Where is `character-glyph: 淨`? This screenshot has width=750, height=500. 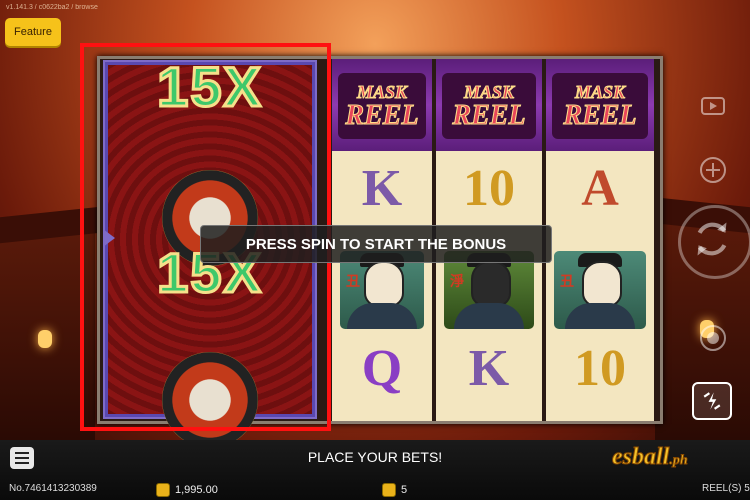 character-glyph: 淨 is located at coordinates (457, 281).